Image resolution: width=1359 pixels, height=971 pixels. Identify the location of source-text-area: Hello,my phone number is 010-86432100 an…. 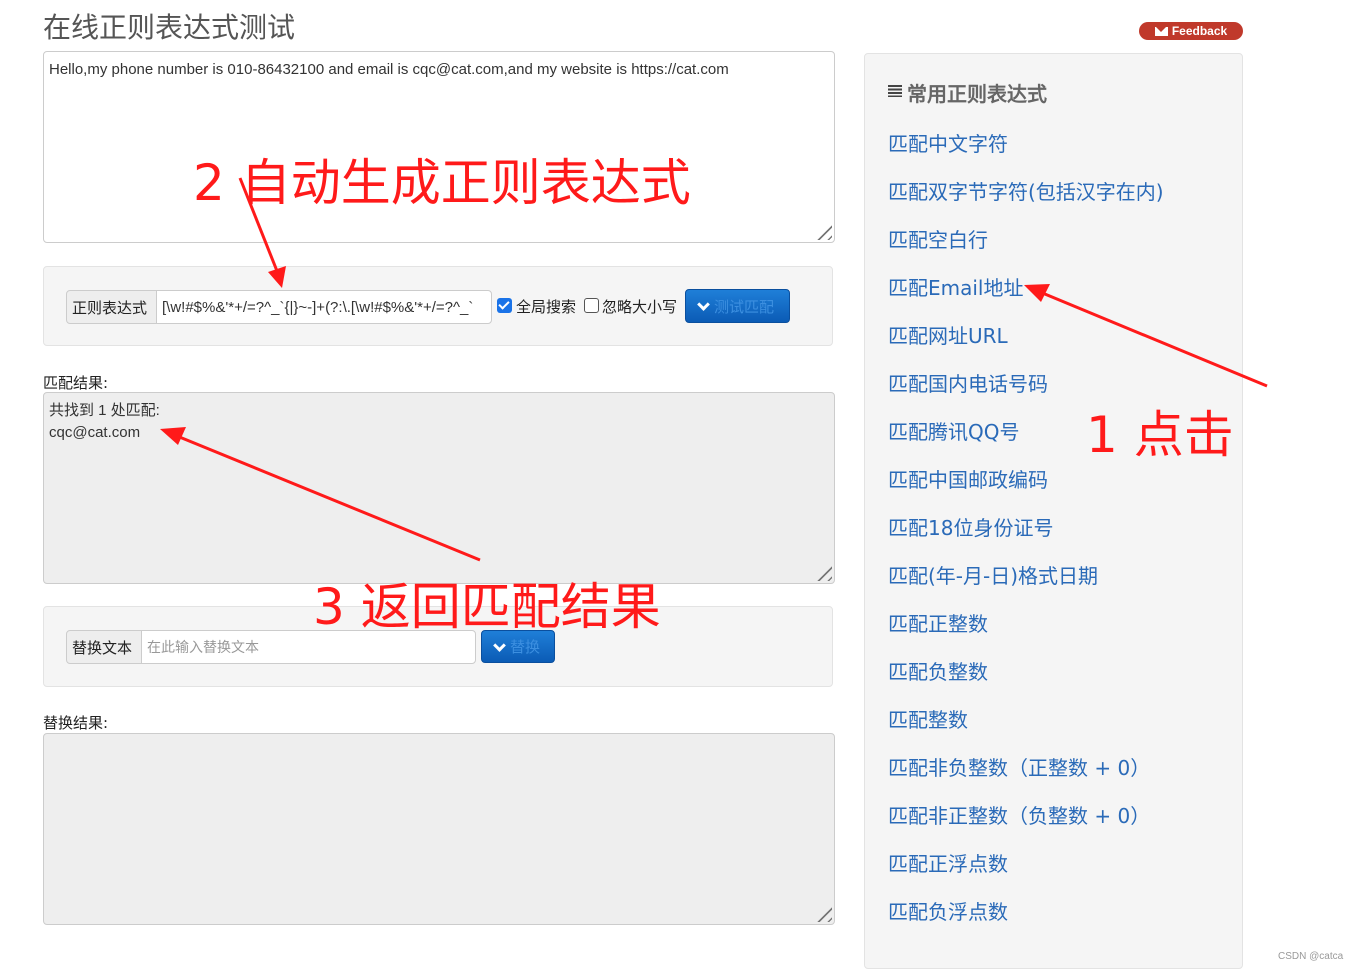
(439, 147).